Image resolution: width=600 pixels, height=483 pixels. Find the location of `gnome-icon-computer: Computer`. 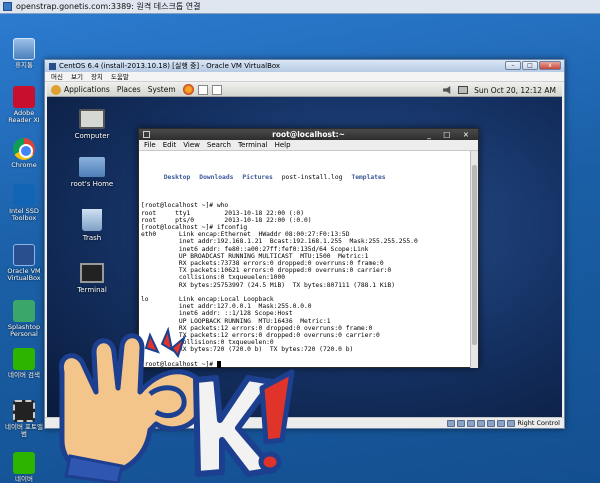

gnome-icon-computer: Computer is located at coordinates (92, 124).